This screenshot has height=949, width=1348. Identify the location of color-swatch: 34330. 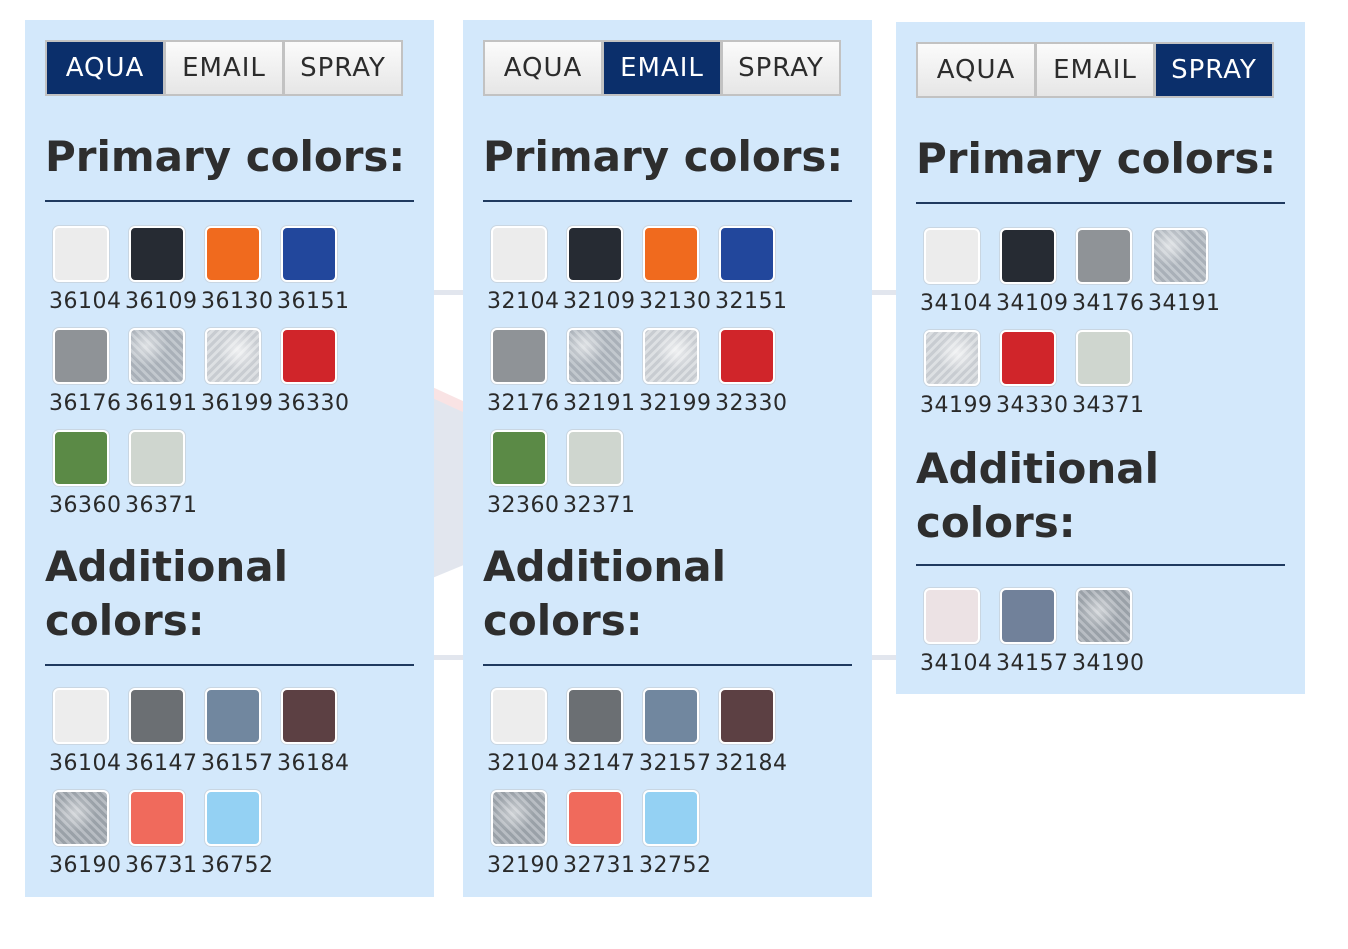
(1034, 379).